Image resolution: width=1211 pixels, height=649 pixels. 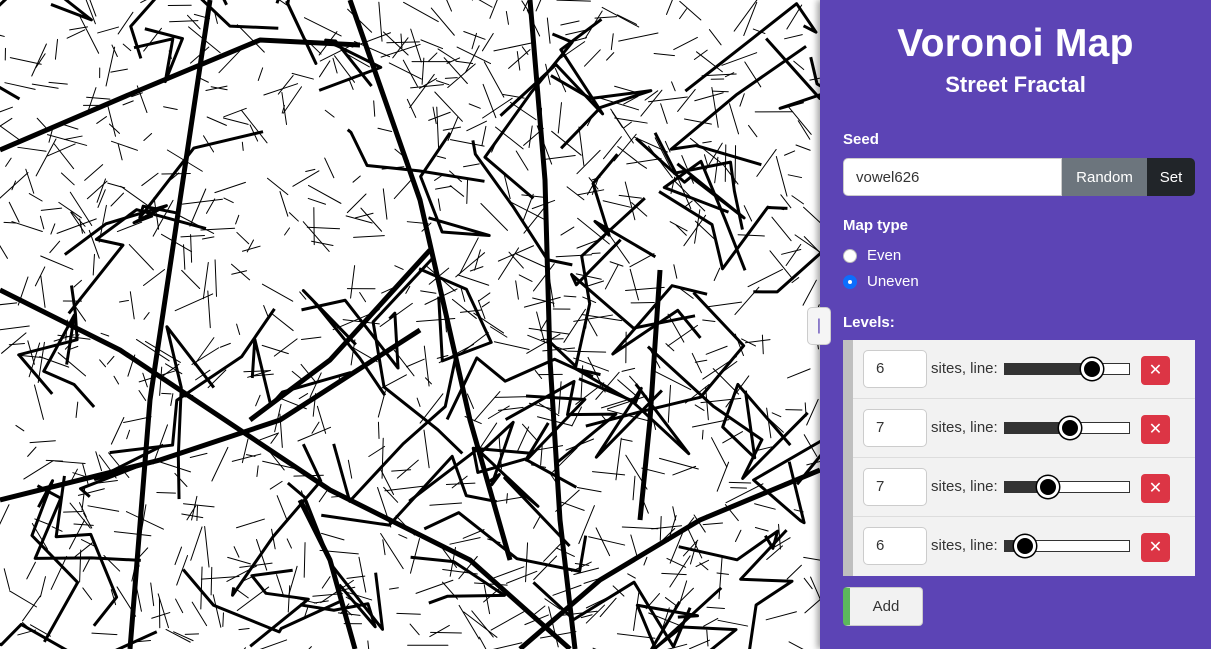 What do you see at coordinates (884, 255) in the screenshot?
I see `radio-even-label: Even` at bounding box center [884, 255].